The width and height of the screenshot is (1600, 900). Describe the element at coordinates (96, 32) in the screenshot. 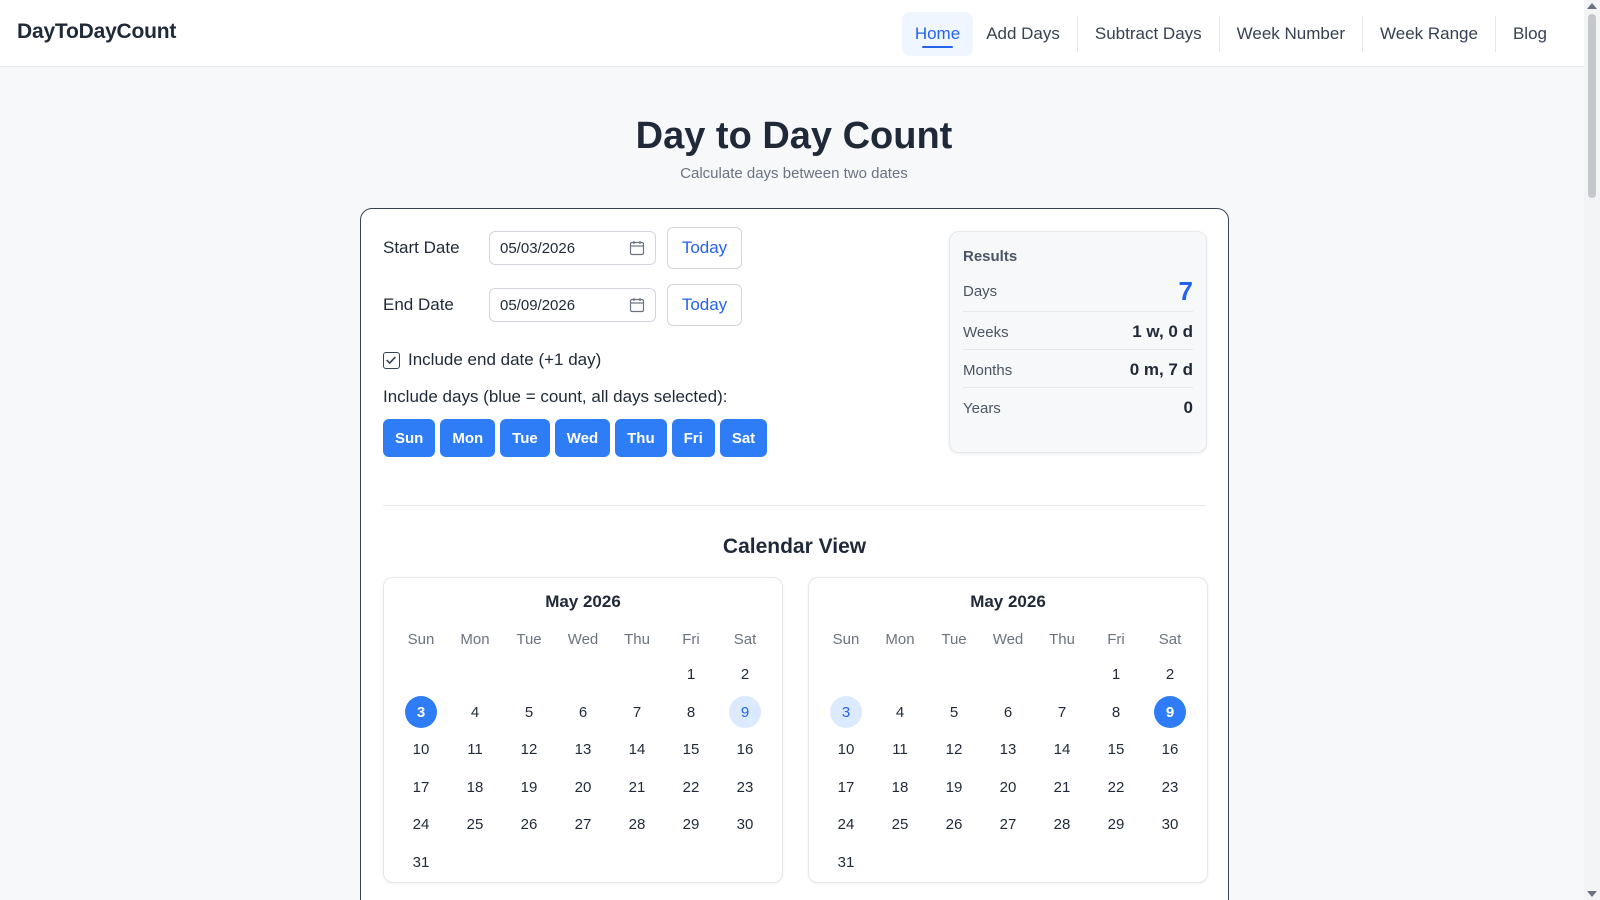

I see `brand-logo: DayToDayCount` at that location.